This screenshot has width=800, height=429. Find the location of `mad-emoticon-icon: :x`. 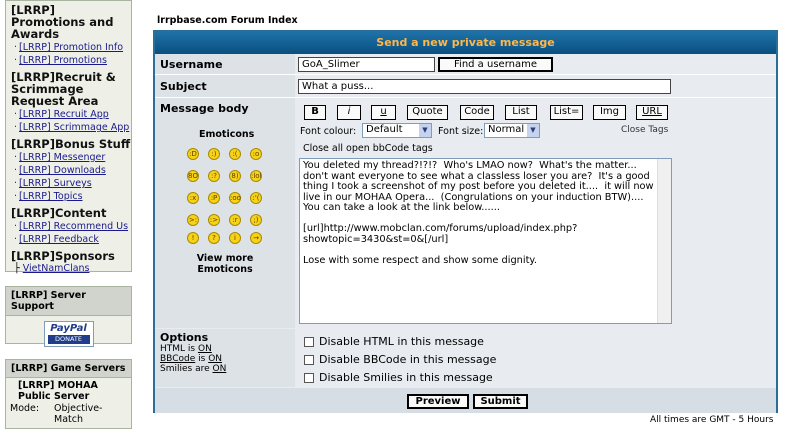

mad-emoticon-icon: :x is located at coordinates (193, 198).